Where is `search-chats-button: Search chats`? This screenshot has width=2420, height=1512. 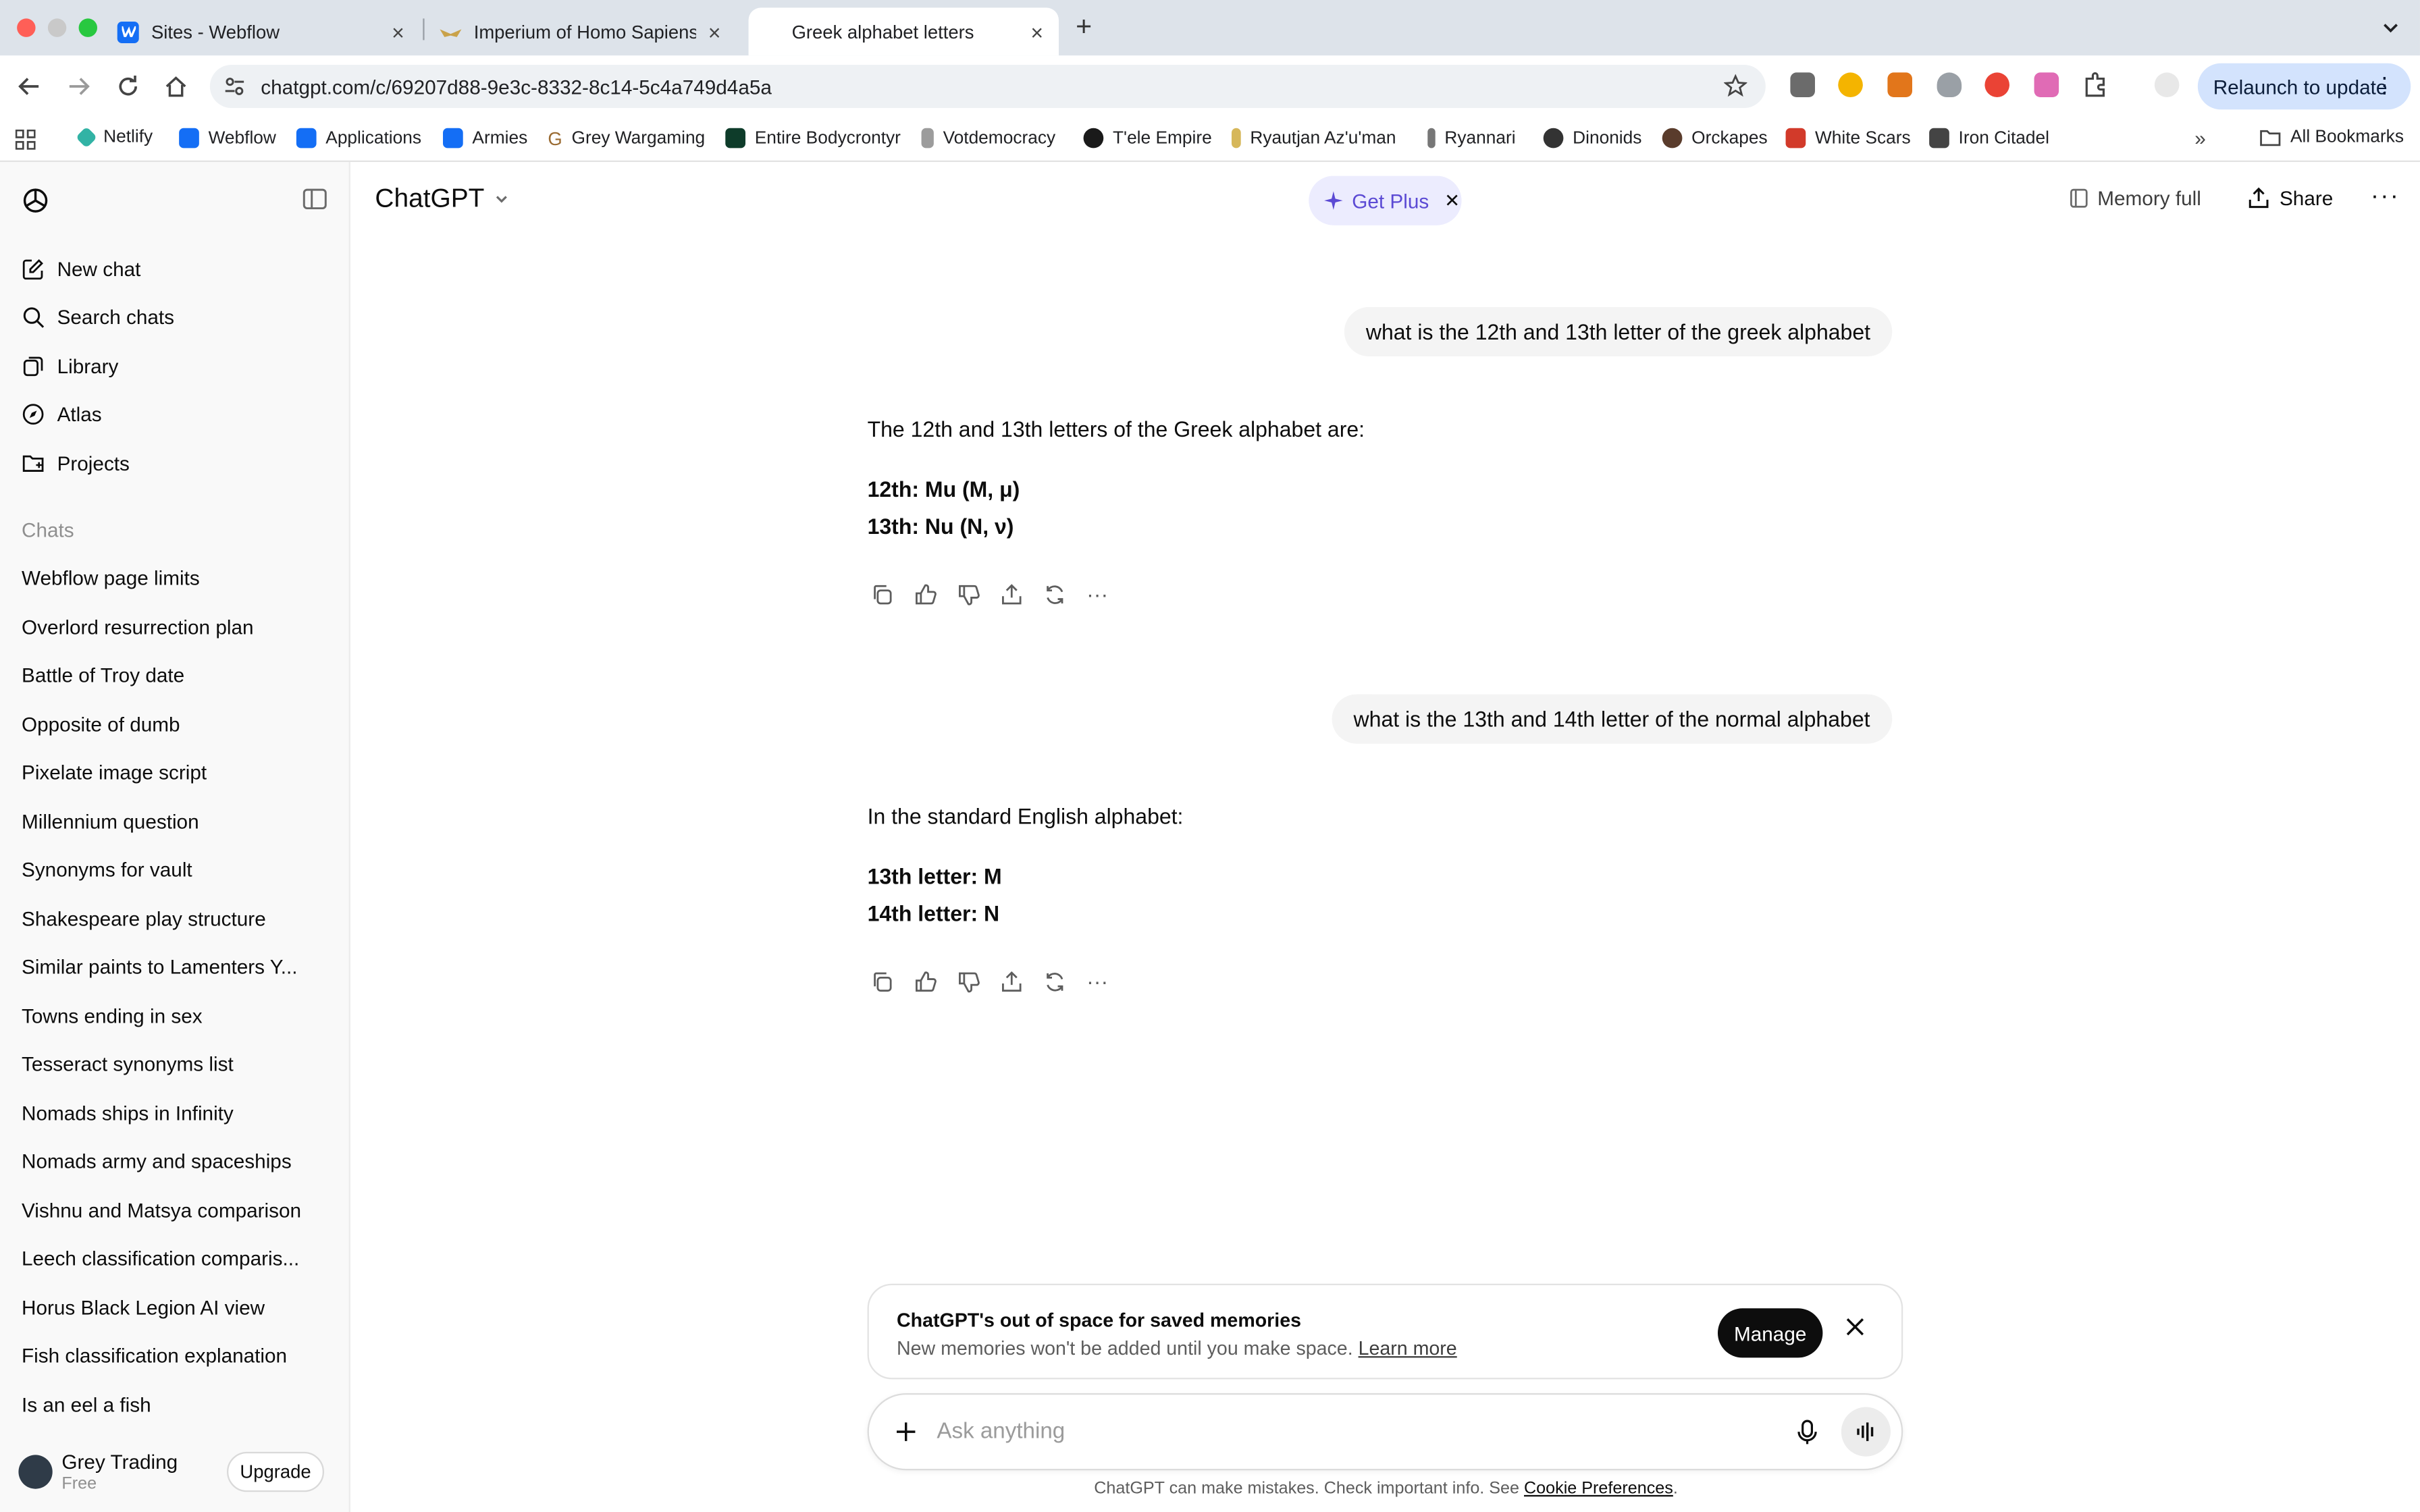
search-chats-button: Search chats is located at coordinates (98, 317).